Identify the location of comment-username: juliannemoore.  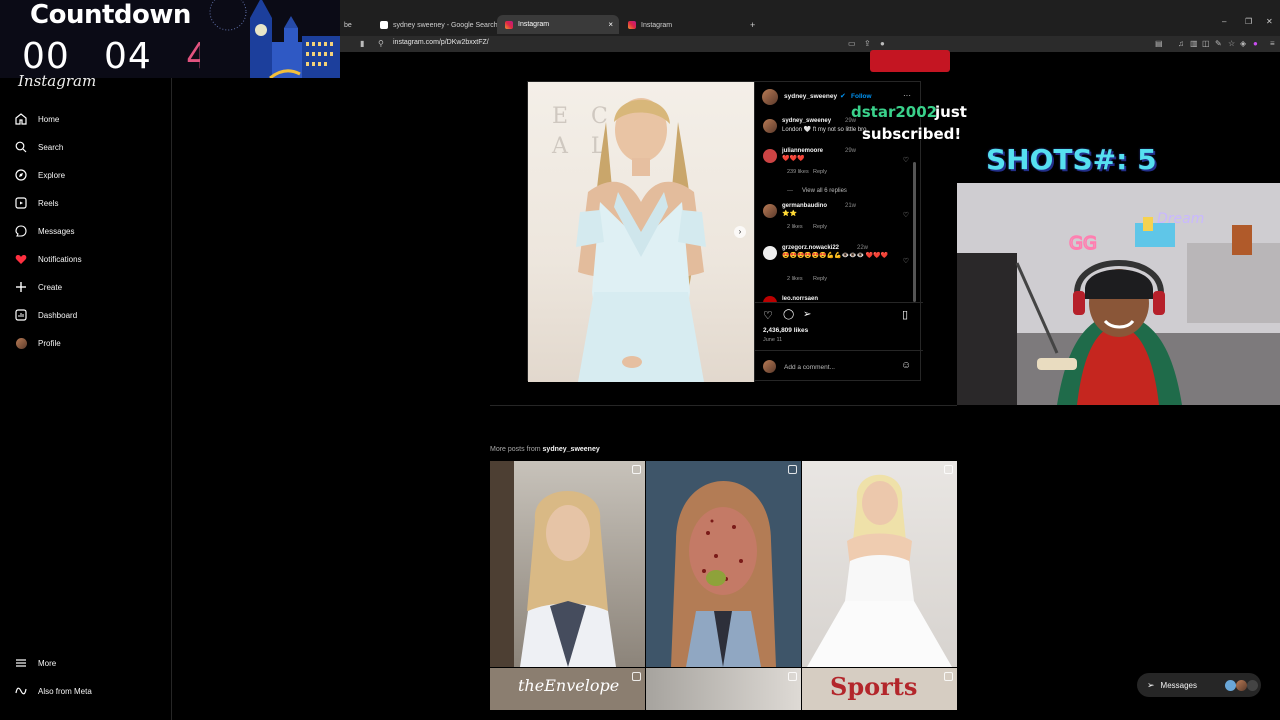
(802, 151).